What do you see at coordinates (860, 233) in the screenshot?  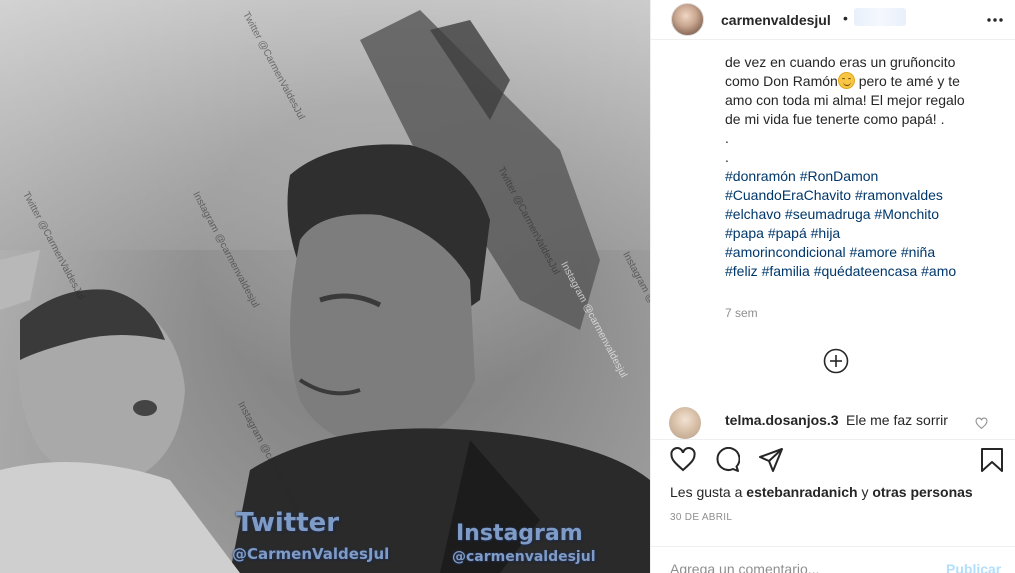 I see `hashtag-line: #papa #papá #hija` at bounding box center [860, 233].